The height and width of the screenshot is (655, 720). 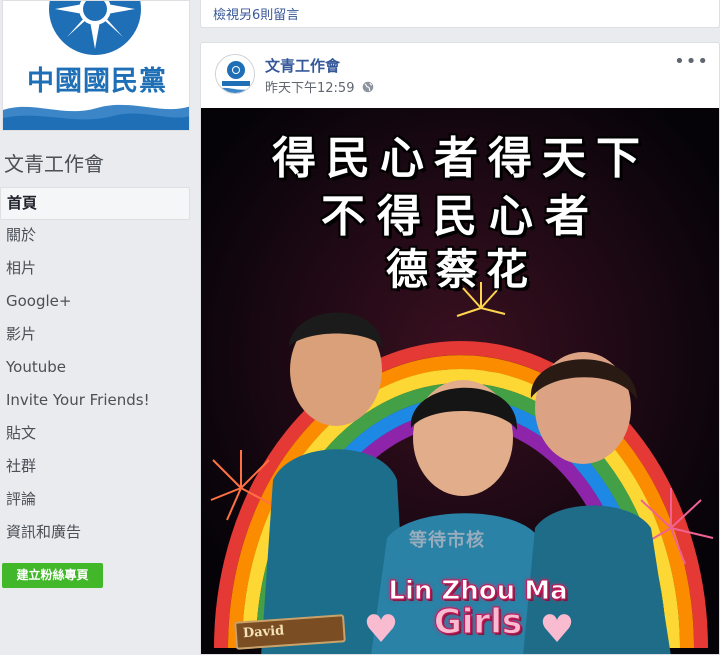 What do you see at coordinates (95, 203) in the screenshot?
I see `sidebar-item-home: 首頁` at bounding box center [95, 203].